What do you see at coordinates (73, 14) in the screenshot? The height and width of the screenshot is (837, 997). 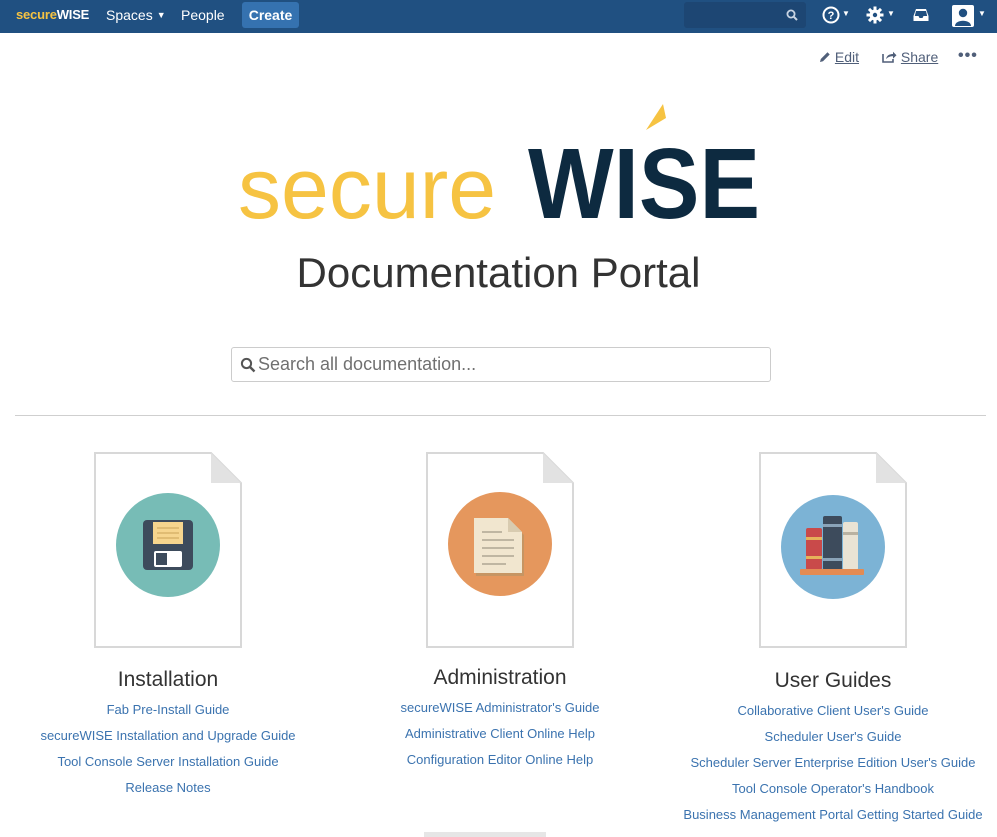 I see `brand-suffix: WISE` at bounding box center [73, 14].